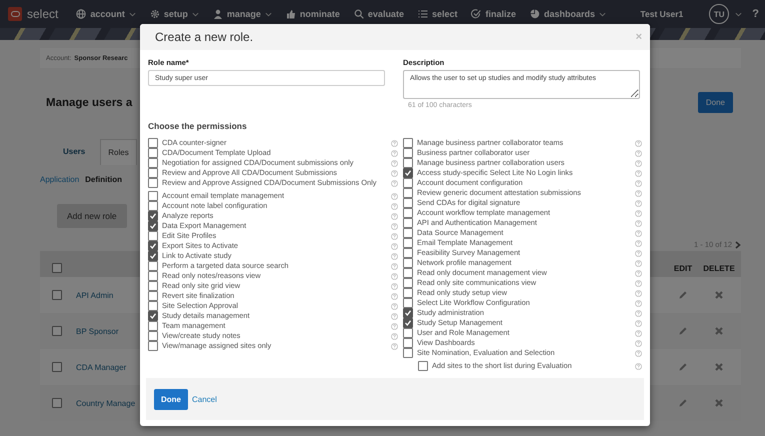 Image resolution: width=765 pixels, height=436 pixels. I want to click on add-role-button: Add new role, so click(92, 216).